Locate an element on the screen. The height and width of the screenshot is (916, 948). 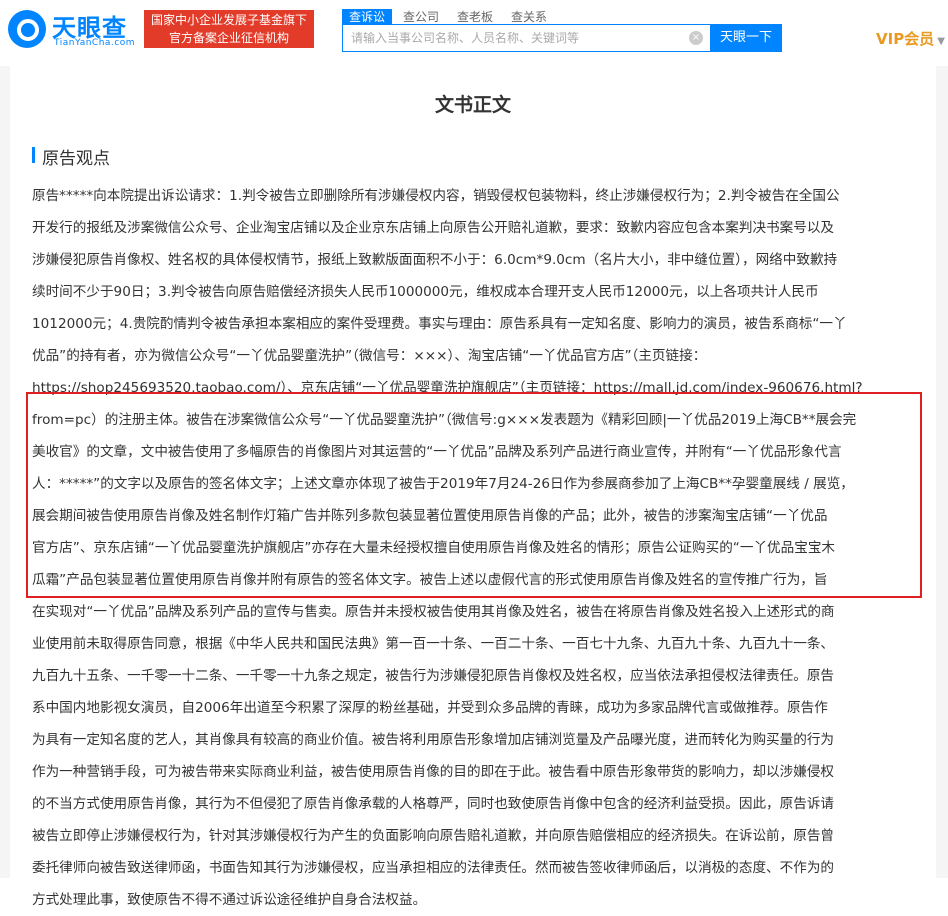
page-title: 文书正文 is located at coordinates (472, 105).